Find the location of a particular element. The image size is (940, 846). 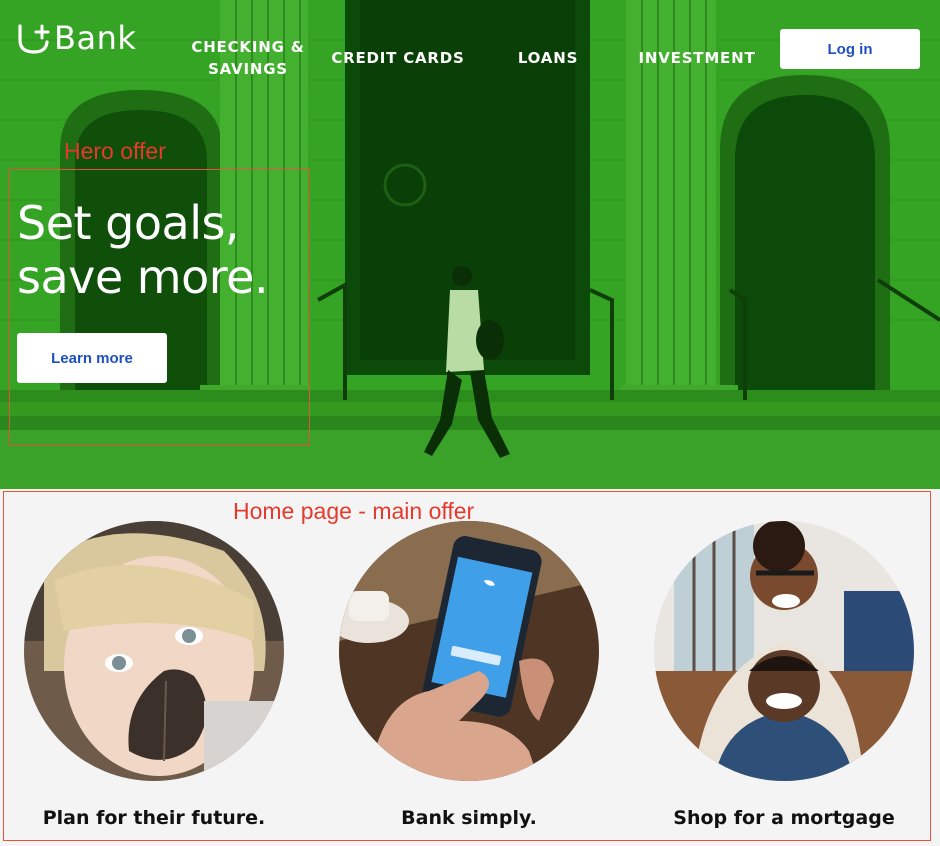

offer-title-plan-future: Plan for their future. is located at coordinates (154, 818).